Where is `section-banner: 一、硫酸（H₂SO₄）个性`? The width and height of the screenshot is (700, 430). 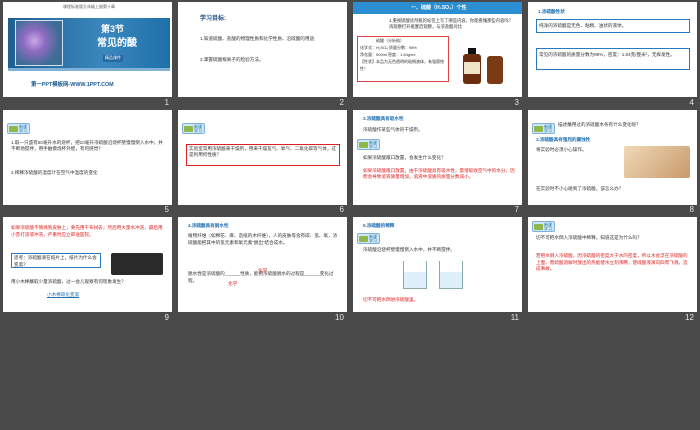 section-banner: 一、硫酸（H₂SO₄）个性 is located at coordinates (439, 8).